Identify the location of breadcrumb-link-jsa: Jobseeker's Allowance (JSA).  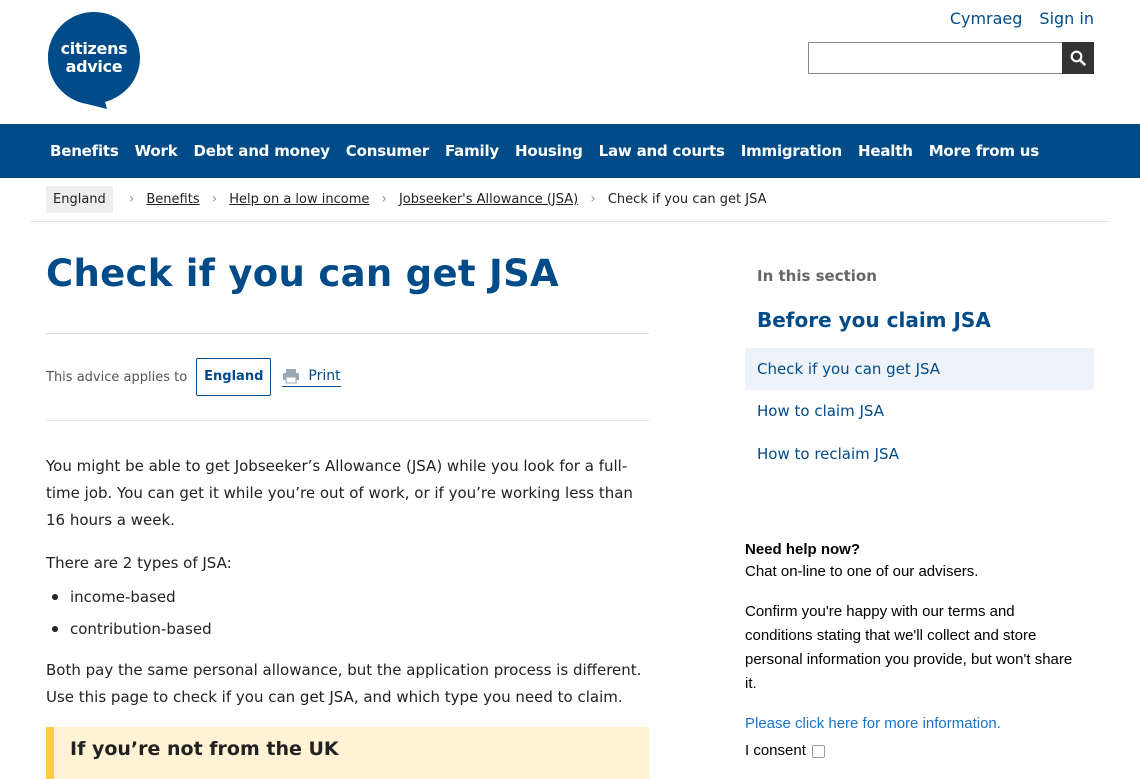
(488, 199).